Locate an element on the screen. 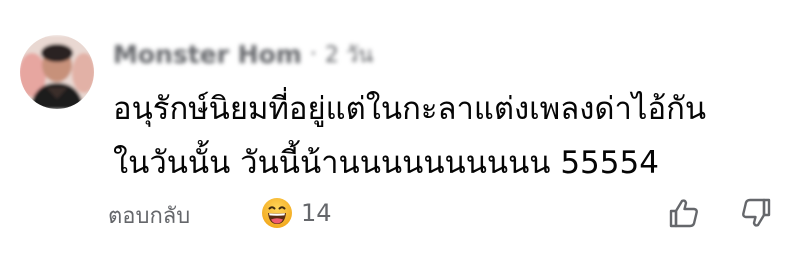 This screenshot has height=259, width=800. author-name: Monster Hom is located at coordinates (207, 54).